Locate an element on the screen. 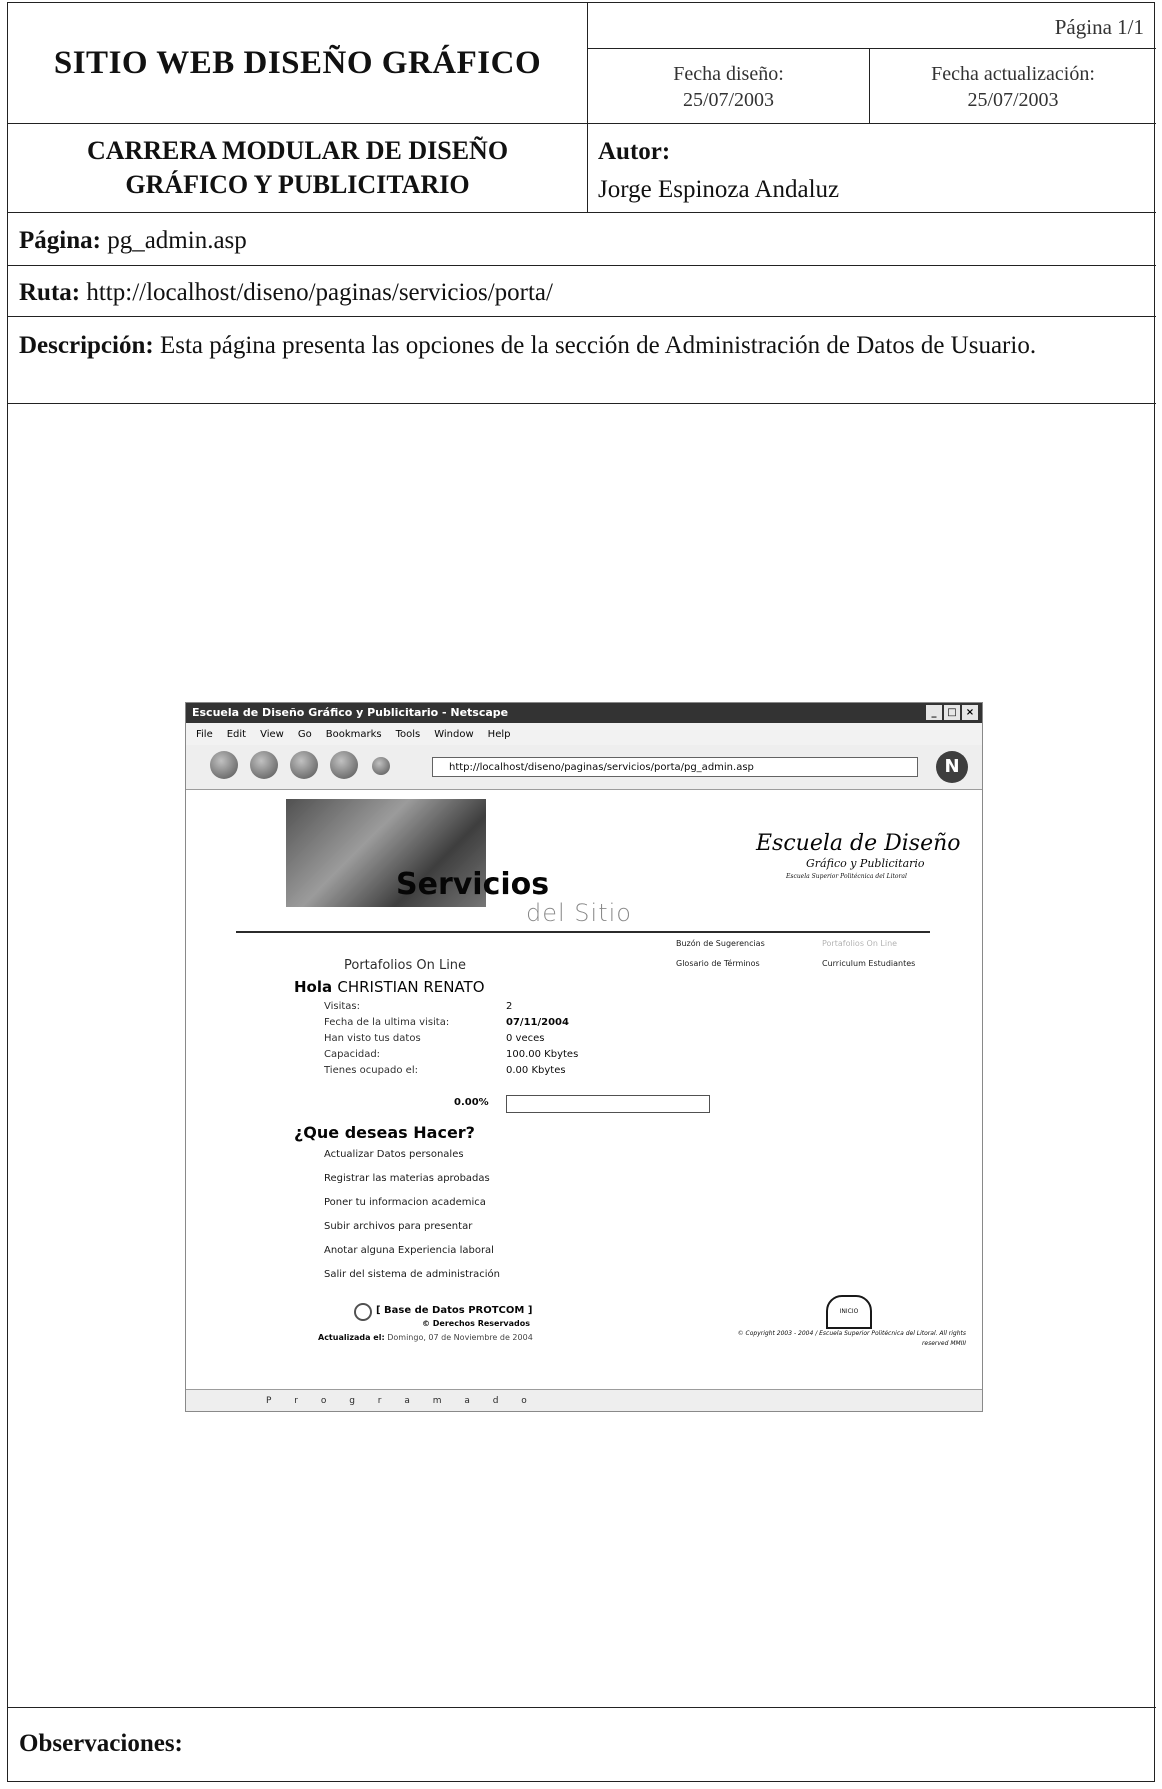 The image size is (1162, 1789). page-number: Página 1/1 is located at coordinates (872, 26).